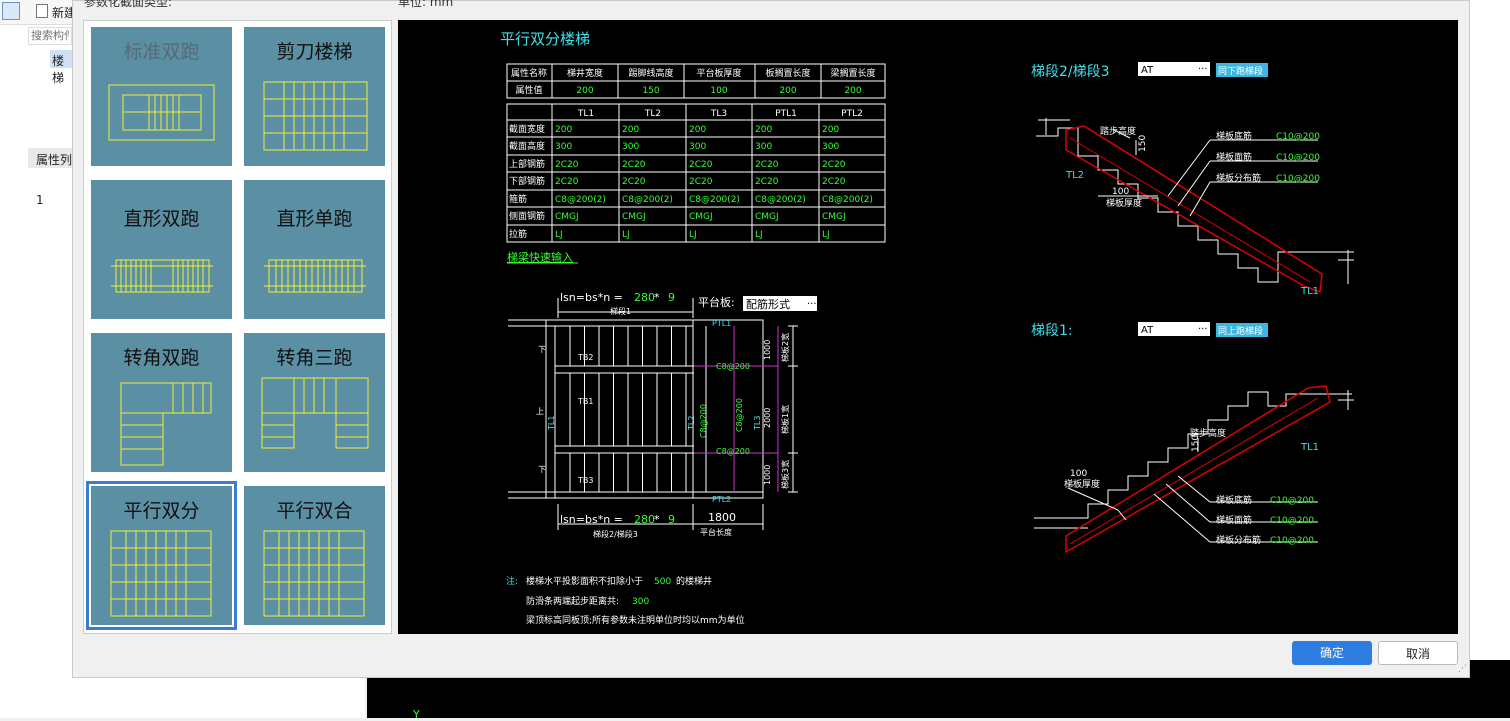 The width and height of the screenshot is (1510, 721). What do you see at coordinates (1147, 70) in the screenshot?
I see `seg23-type-value: AT` at bounding box center [1147, 70].